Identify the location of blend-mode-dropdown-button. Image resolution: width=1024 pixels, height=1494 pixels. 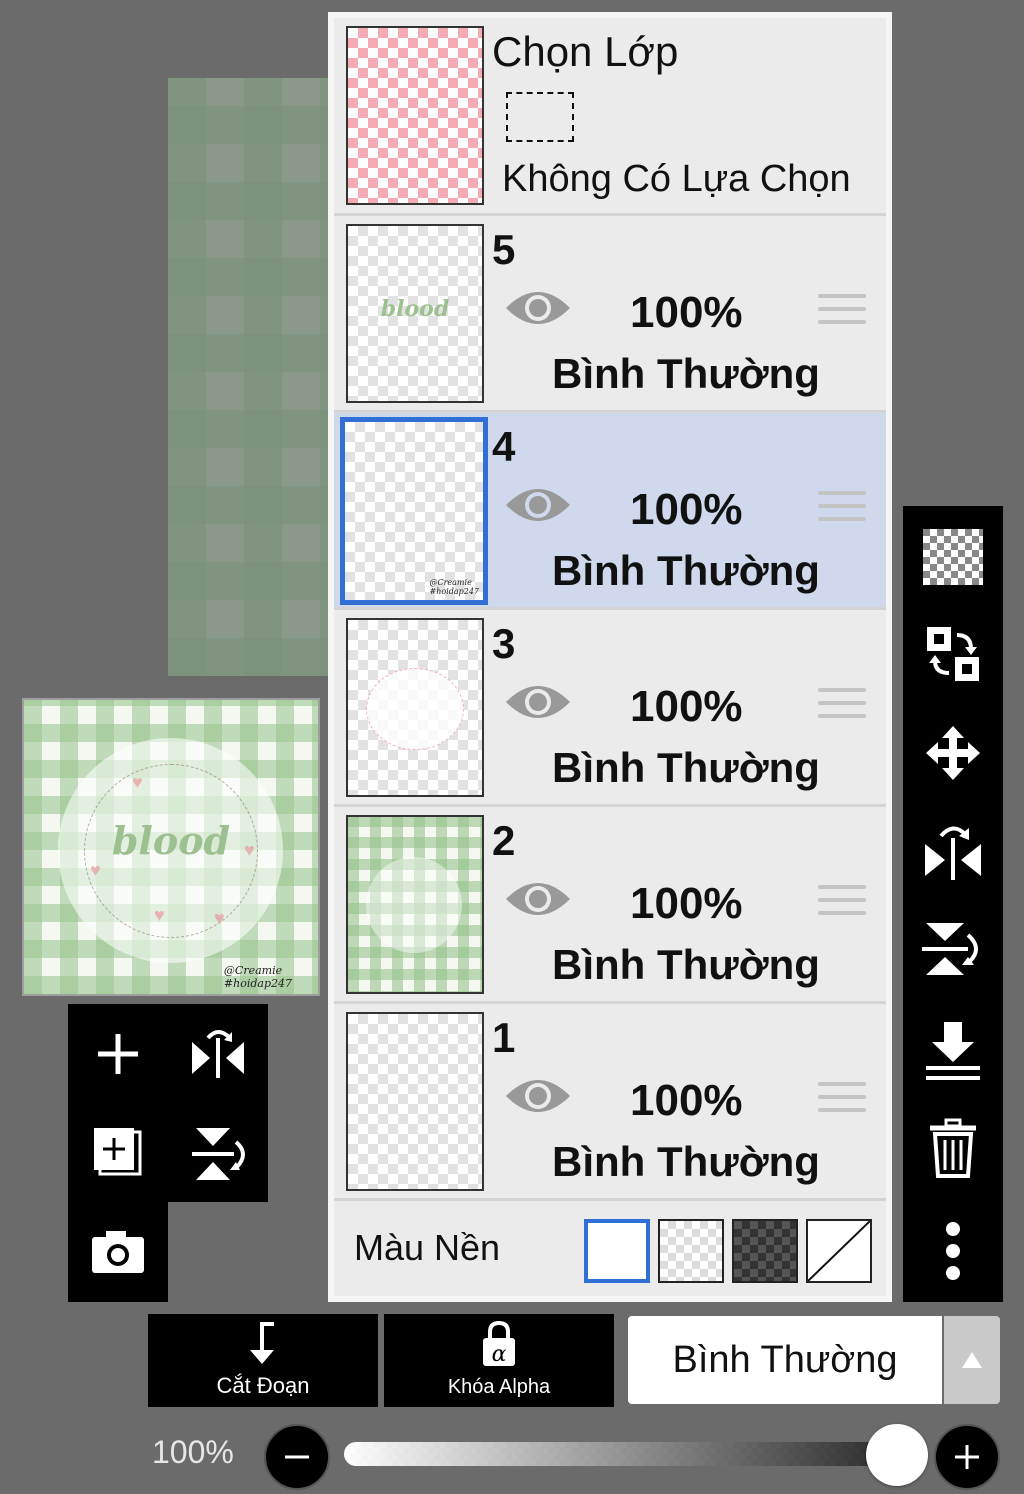
(972, 1360).